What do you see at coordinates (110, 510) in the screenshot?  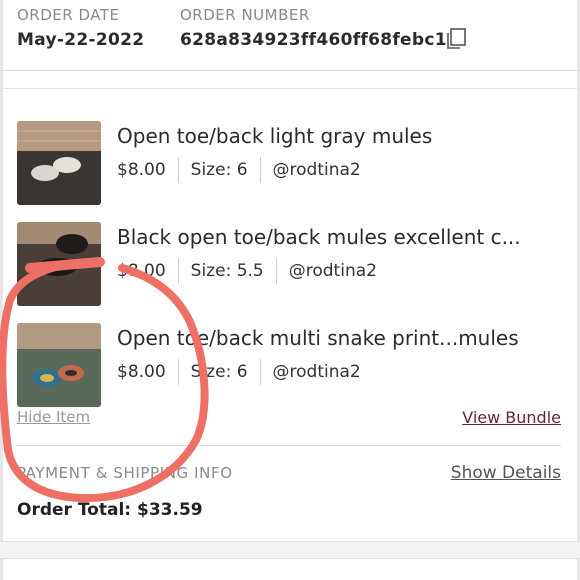 I see `order-total: Order Total: $33.59` at bounding box center [110, 510].